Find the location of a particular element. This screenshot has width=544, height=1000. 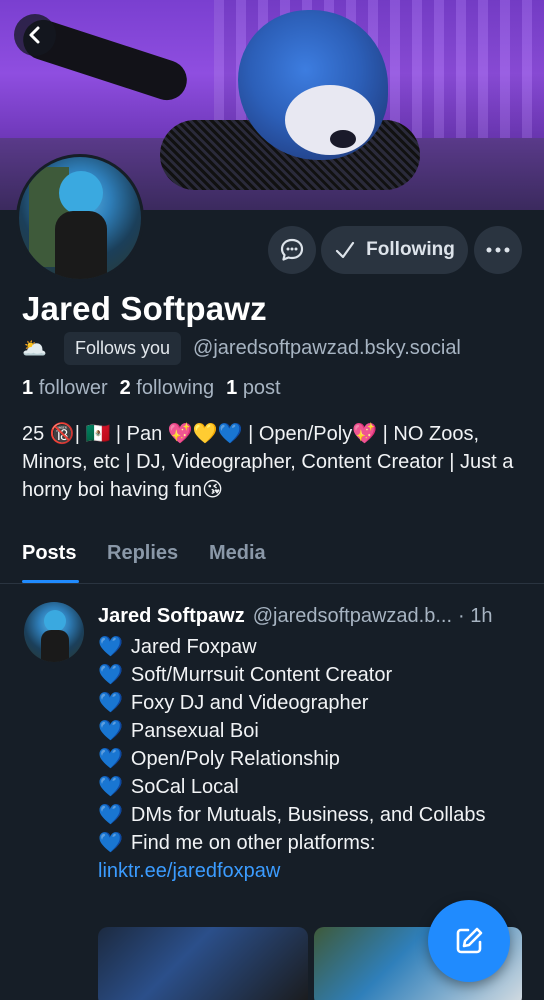

chevron-left-icon is located at coordinates (34, 35).